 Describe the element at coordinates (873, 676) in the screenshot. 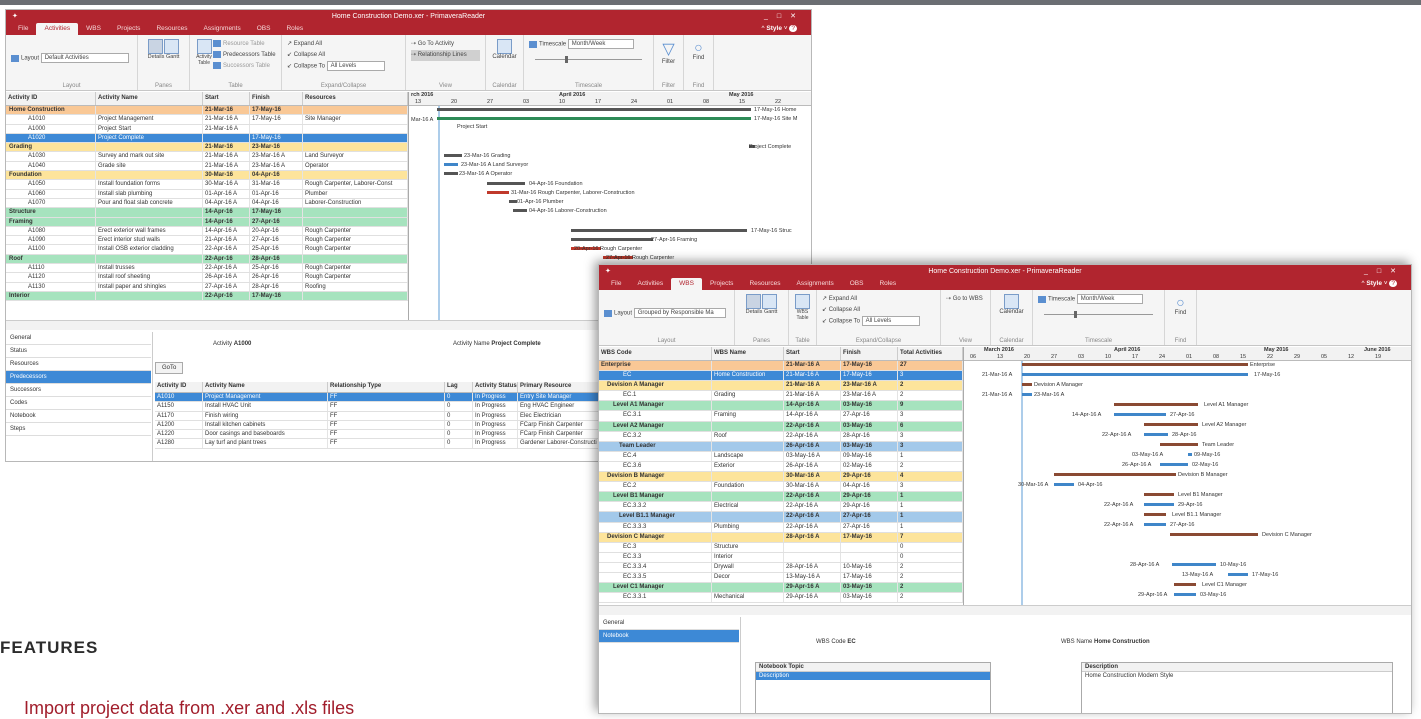

I see `notebook-topic-item: Description` at that location.